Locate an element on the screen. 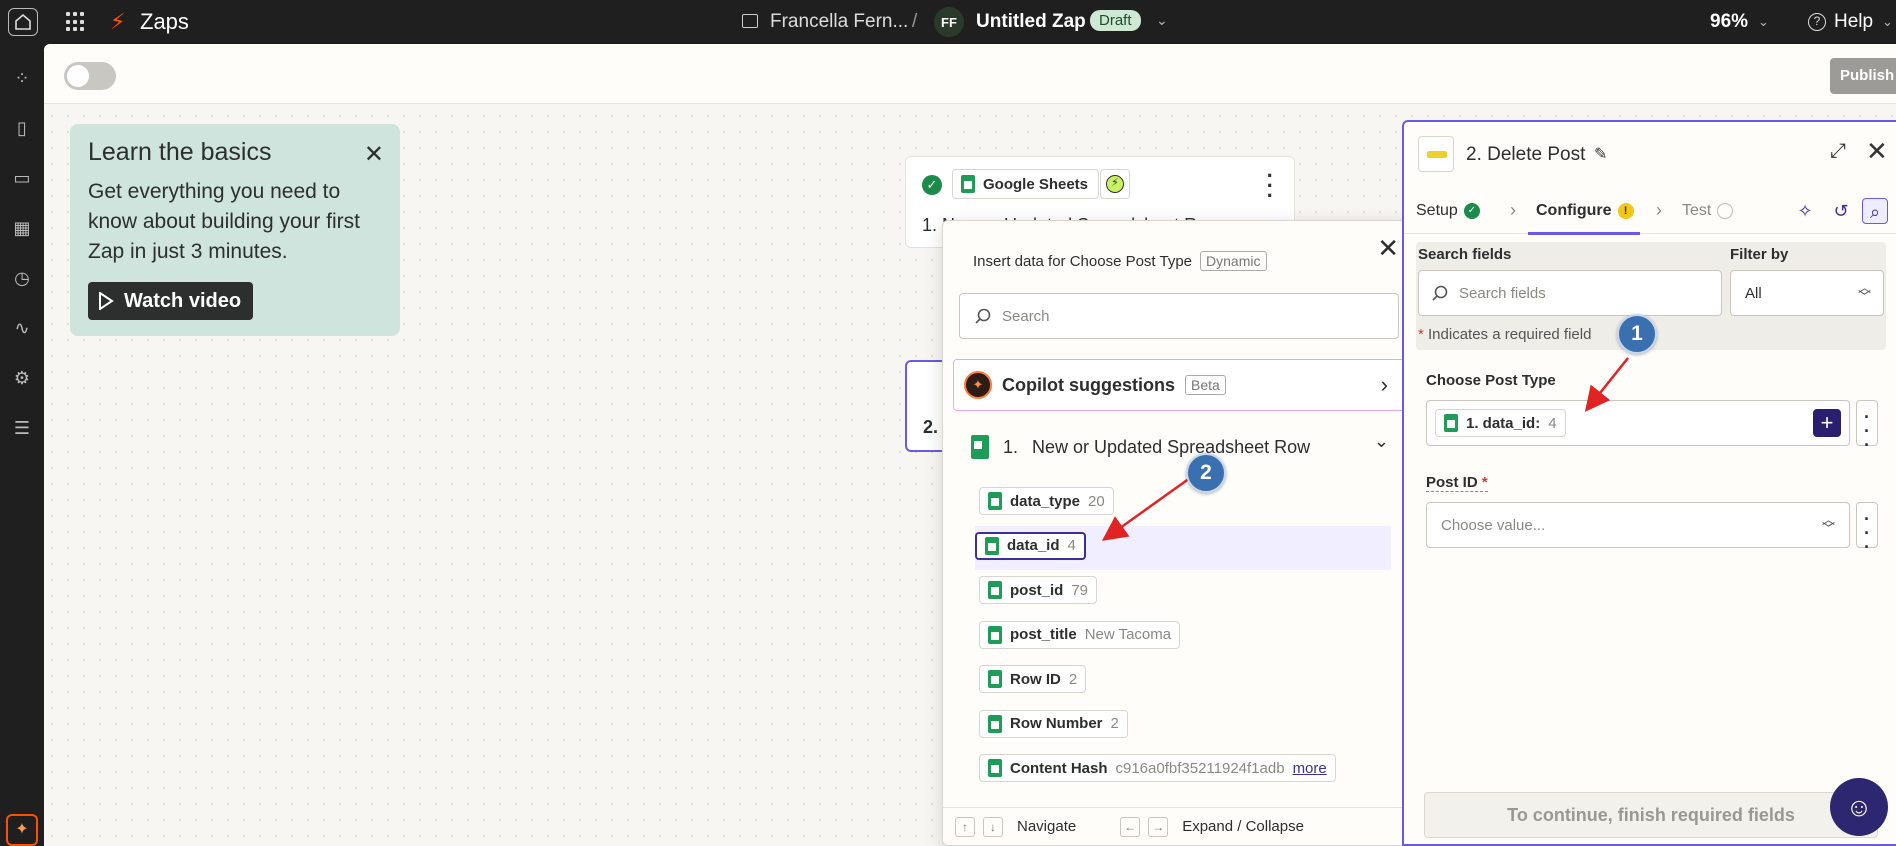  annotation-badge-1: 1 is located at coordinates (1637, 334).